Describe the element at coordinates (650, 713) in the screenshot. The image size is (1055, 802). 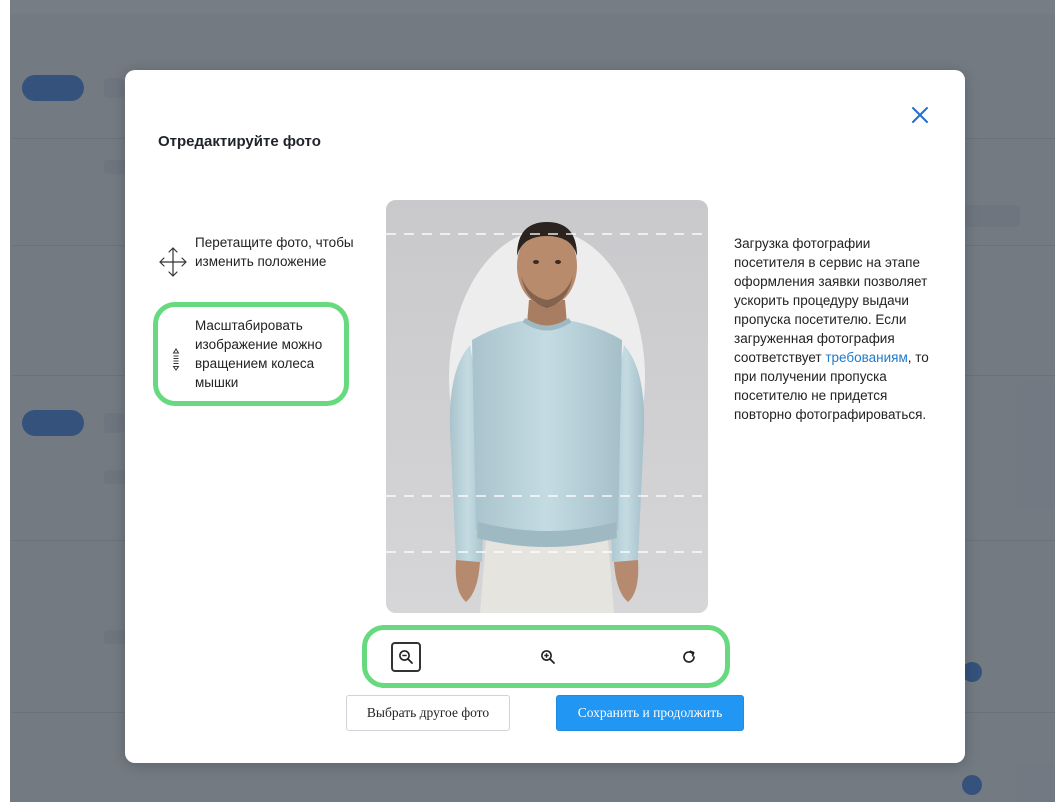
I see `save-and-continue-button: Сохранить и продолжить` at that location.